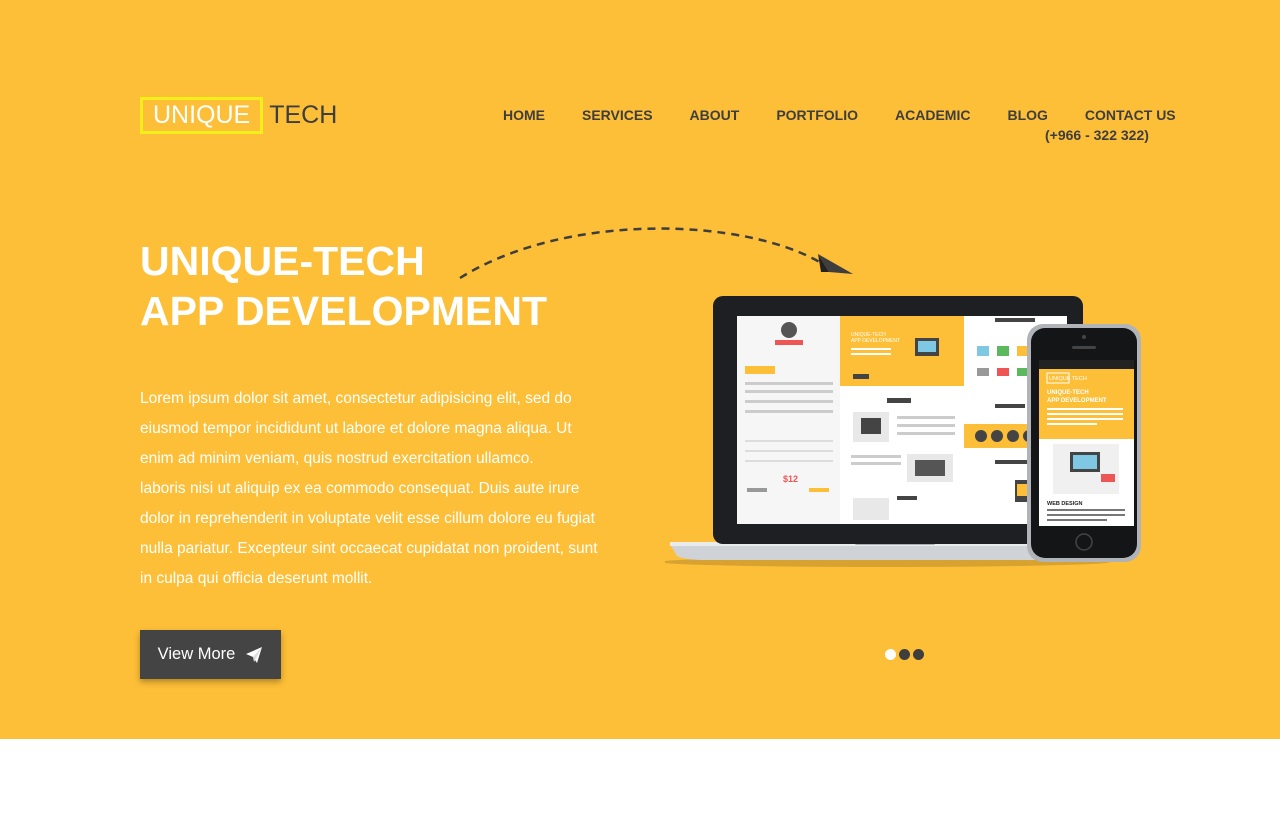 This screenshot has width=1280, height=834. I want to click on nav-portfolio: PORTFOLIO, so click(817, 115).